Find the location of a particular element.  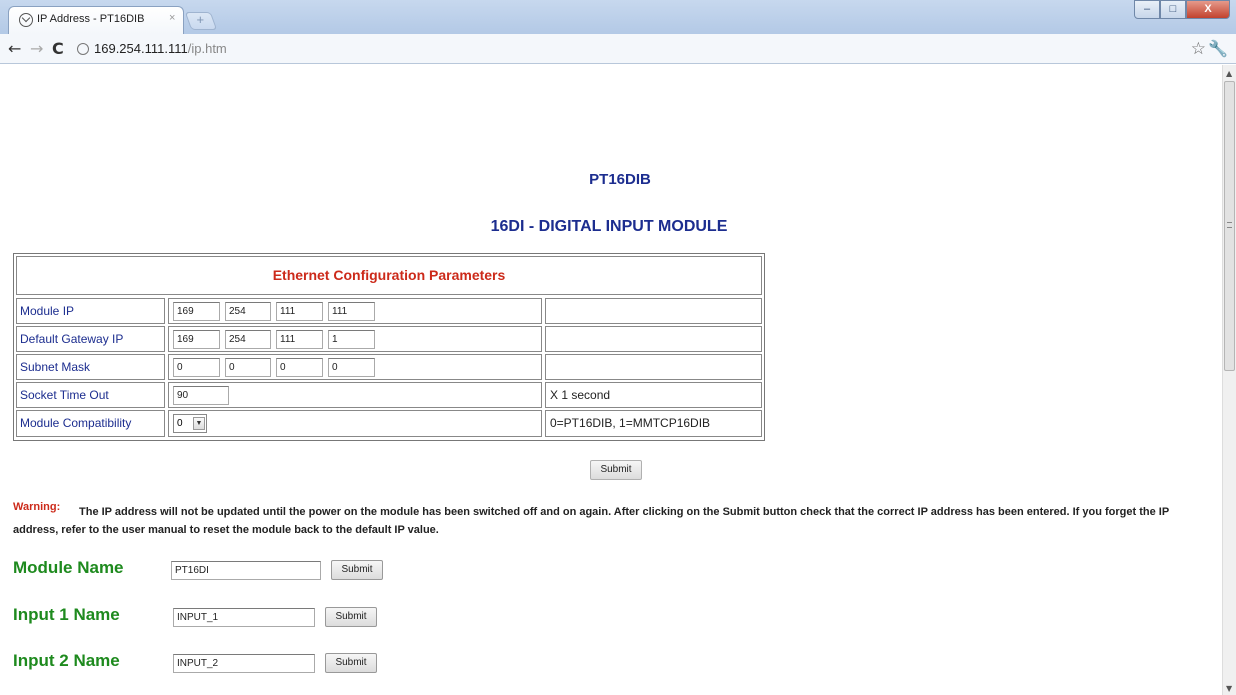

label-cell: Default Gateway IP is located at coordinates (90, 339).